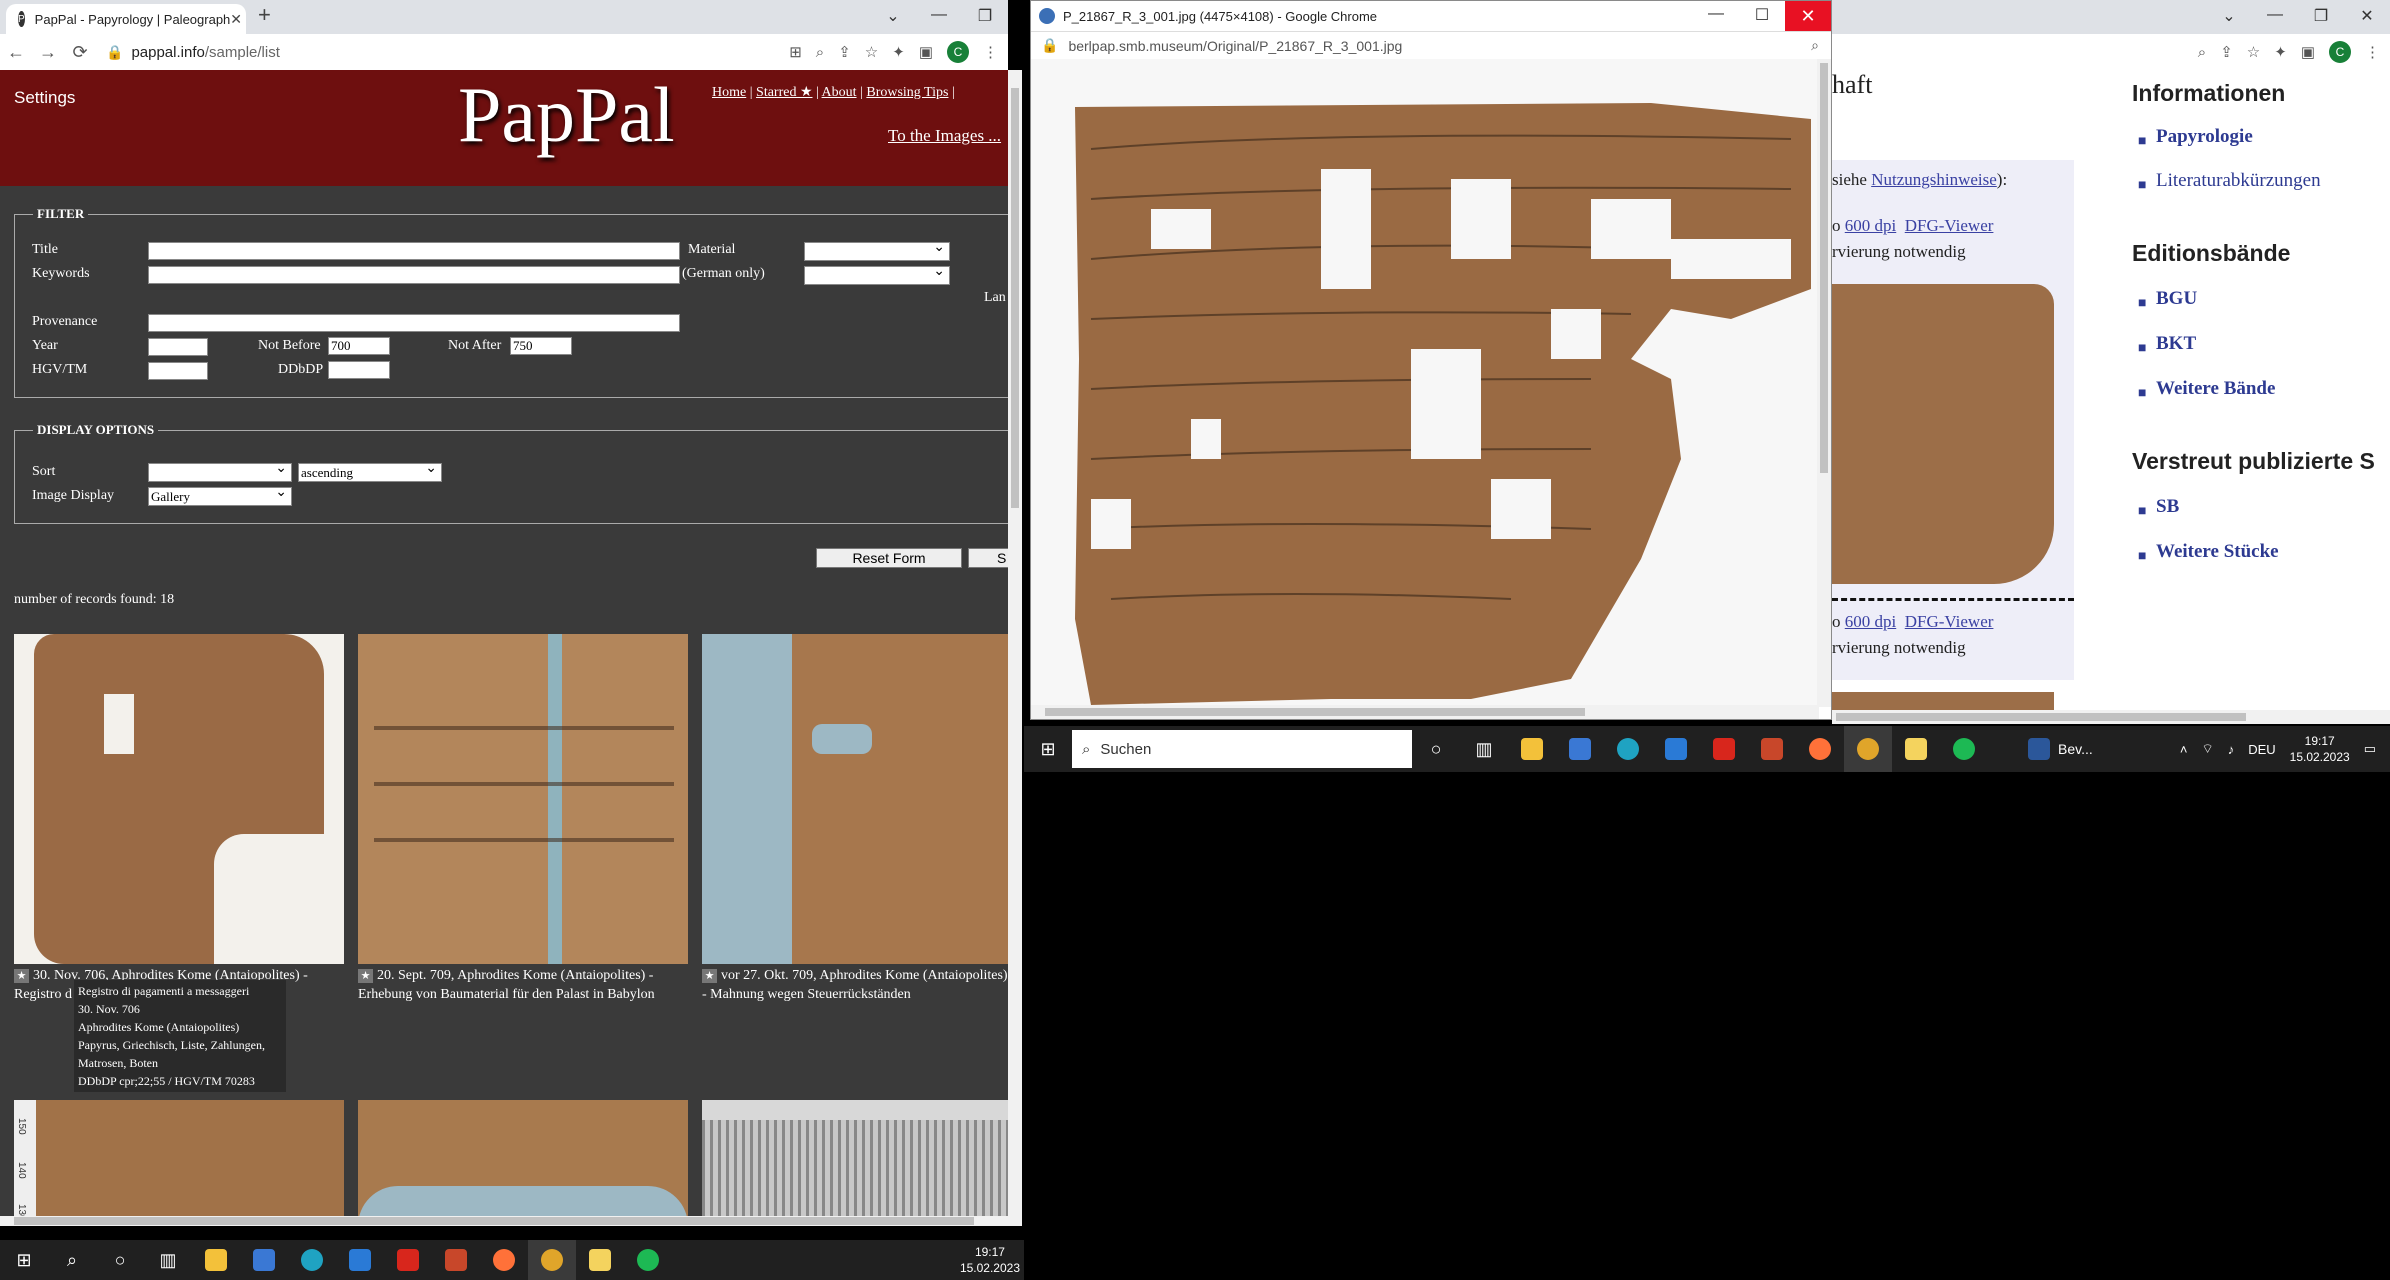  I want to click on row1-dfg-link: DFG-Viewer, so click(1949, 225).